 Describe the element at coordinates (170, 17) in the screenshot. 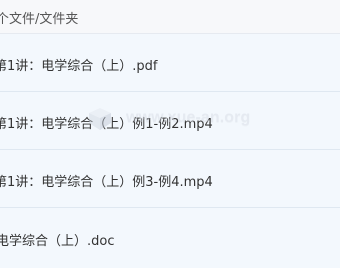

I see `file-list-header: 个文件/文件夹` at that location.